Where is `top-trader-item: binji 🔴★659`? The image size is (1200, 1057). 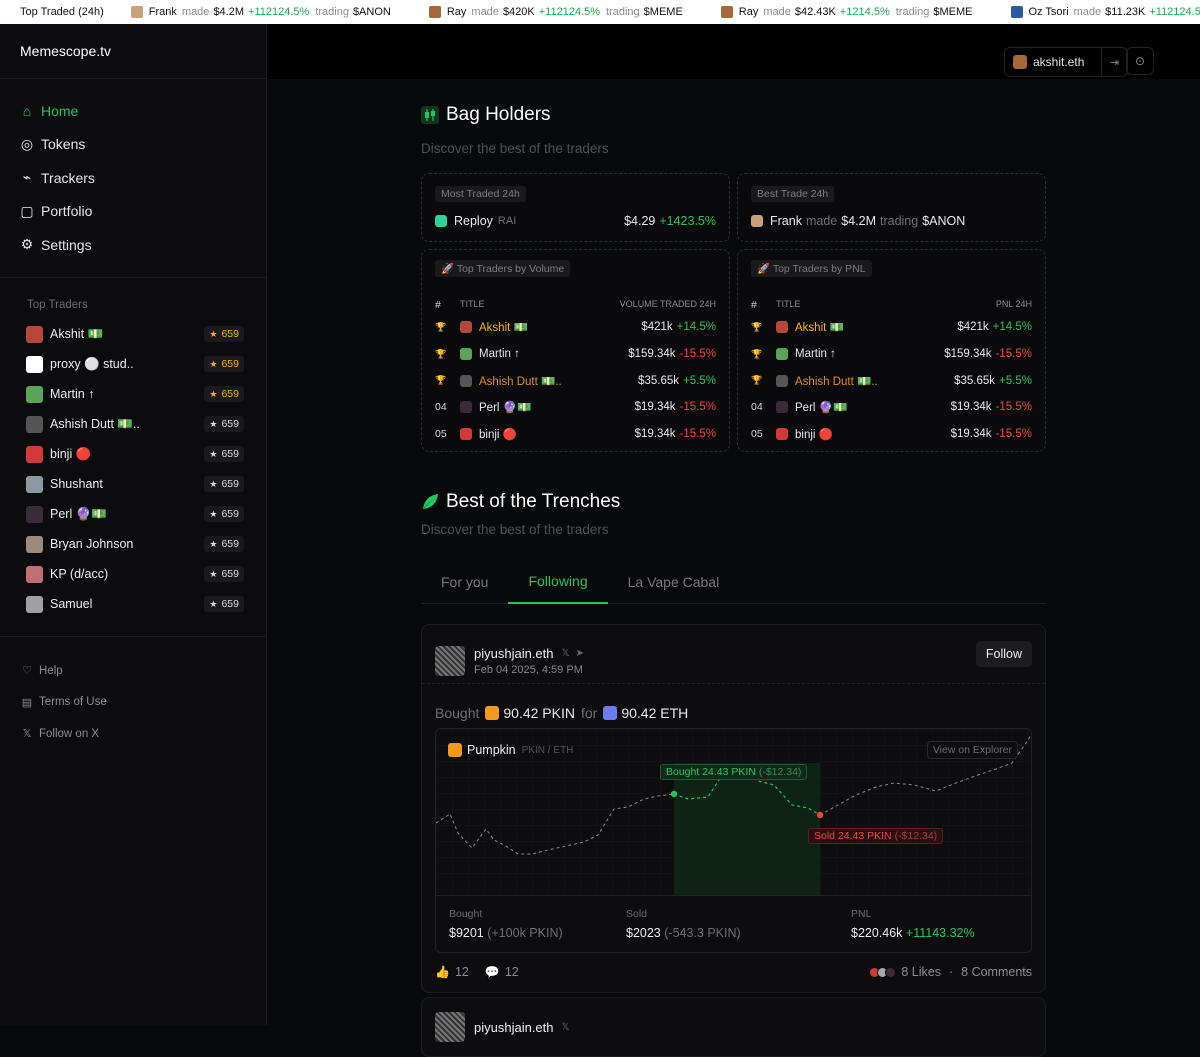
top-trader-item: binji 🔴★659 is located at coordinates (133, 454).